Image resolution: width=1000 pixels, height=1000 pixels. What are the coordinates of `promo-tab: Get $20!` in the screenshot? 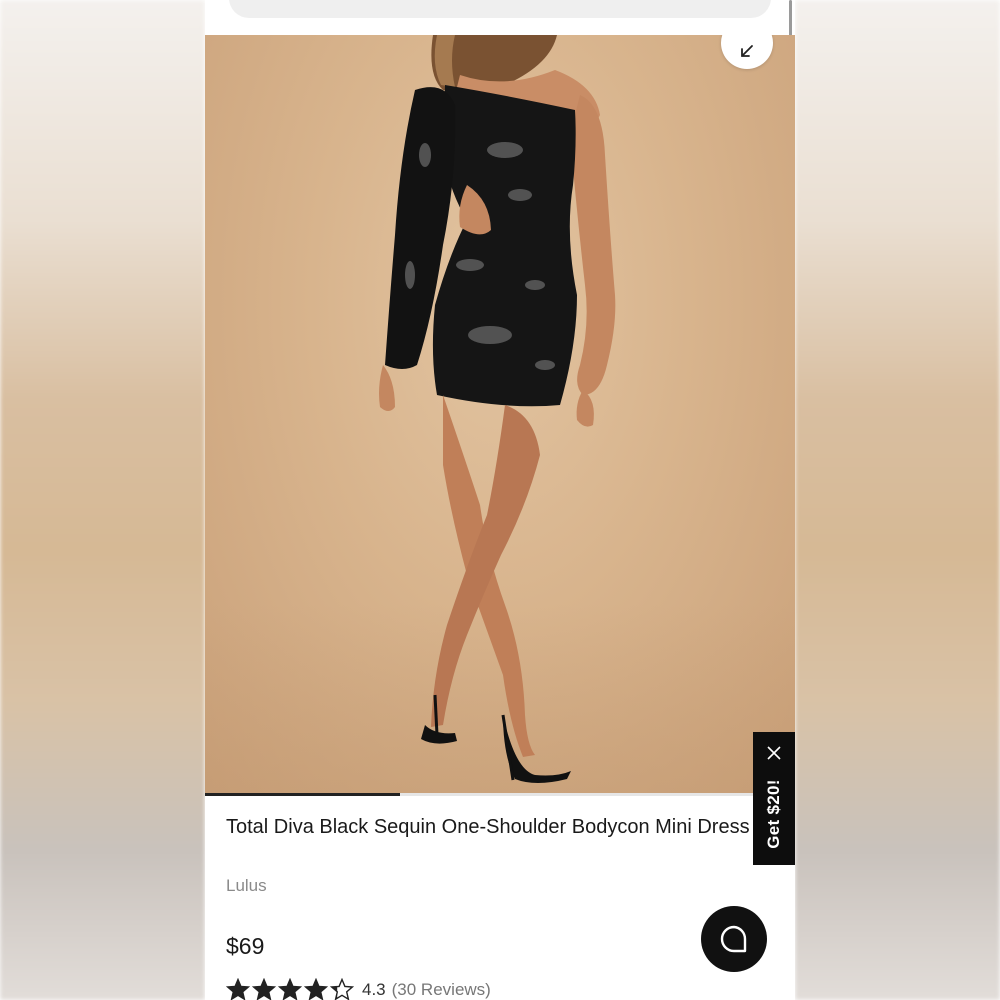 It's located at (774, 798).